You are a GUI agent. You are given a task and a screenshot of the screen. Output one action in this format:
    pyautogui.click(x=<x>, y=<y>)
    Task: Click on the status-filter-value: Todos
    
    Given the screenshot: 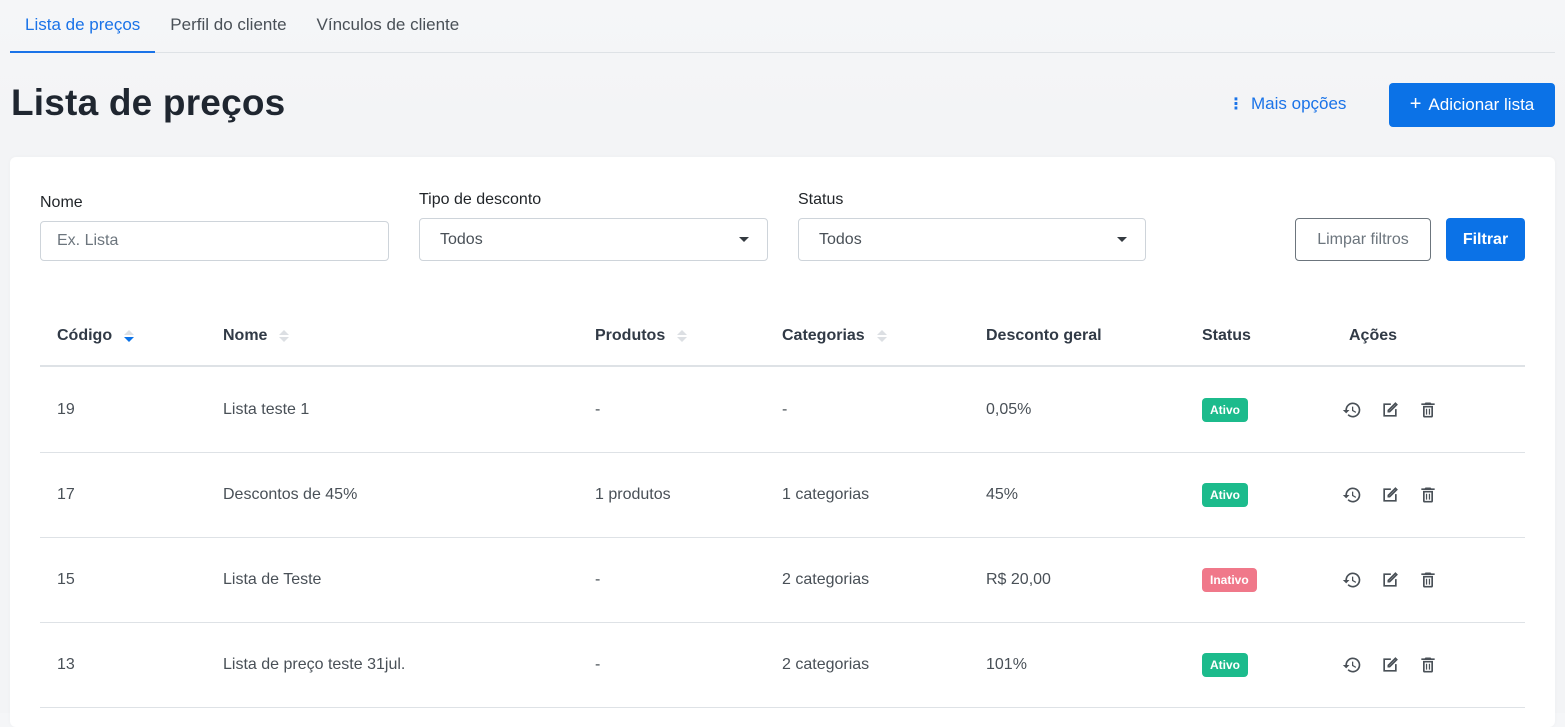 What is the action you would take?
    pyautogui.click(x=840, y=239)
    